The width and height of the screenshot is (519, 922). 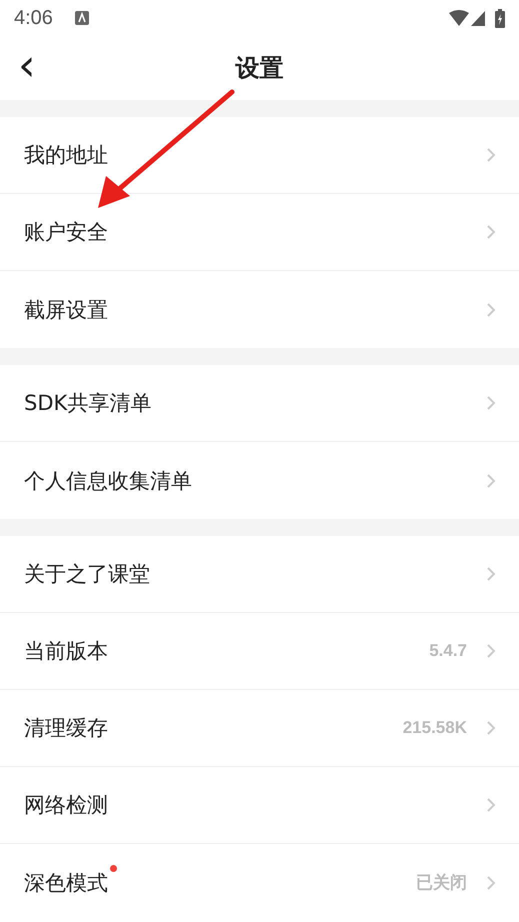 I want to click on back-button: ‹, so click(x=27, y=66).